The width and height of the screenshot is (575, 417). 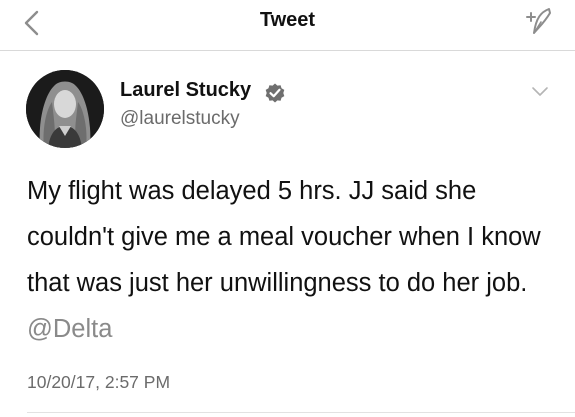 I want to click on mention-link: @Delta, so click(x=69, y=329).